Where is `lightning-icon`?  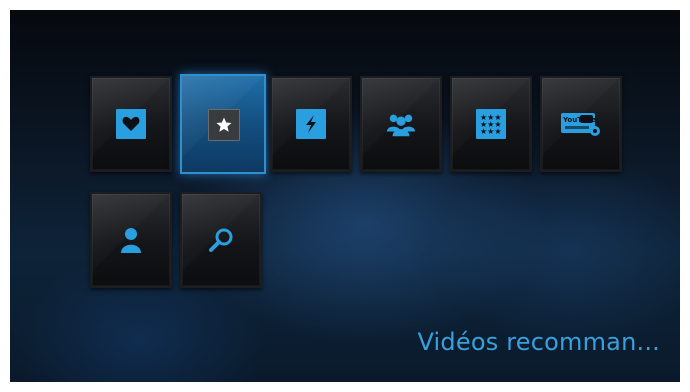
lightning-icon is located at coordinates (311, 124).